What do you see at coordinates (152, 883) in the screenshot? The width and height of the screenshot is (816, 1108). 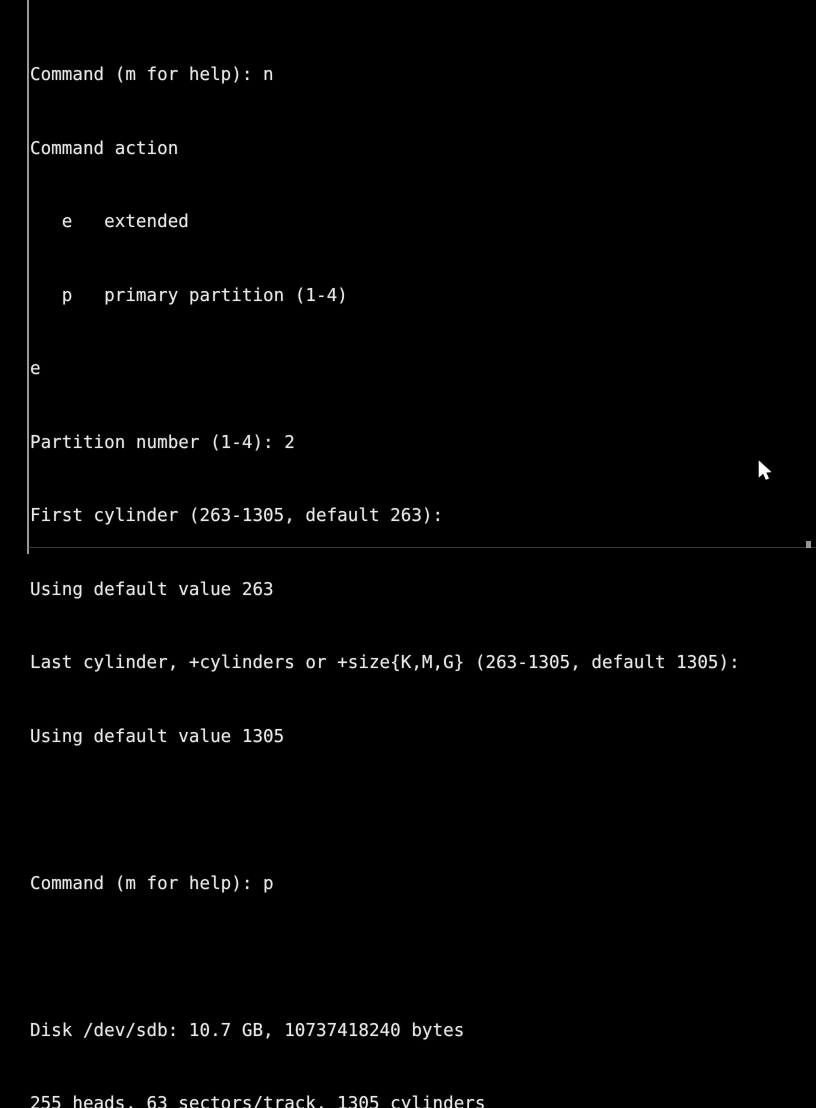 I see `terminal-line: Command (m for help): p` at bounding box center [152, 883].